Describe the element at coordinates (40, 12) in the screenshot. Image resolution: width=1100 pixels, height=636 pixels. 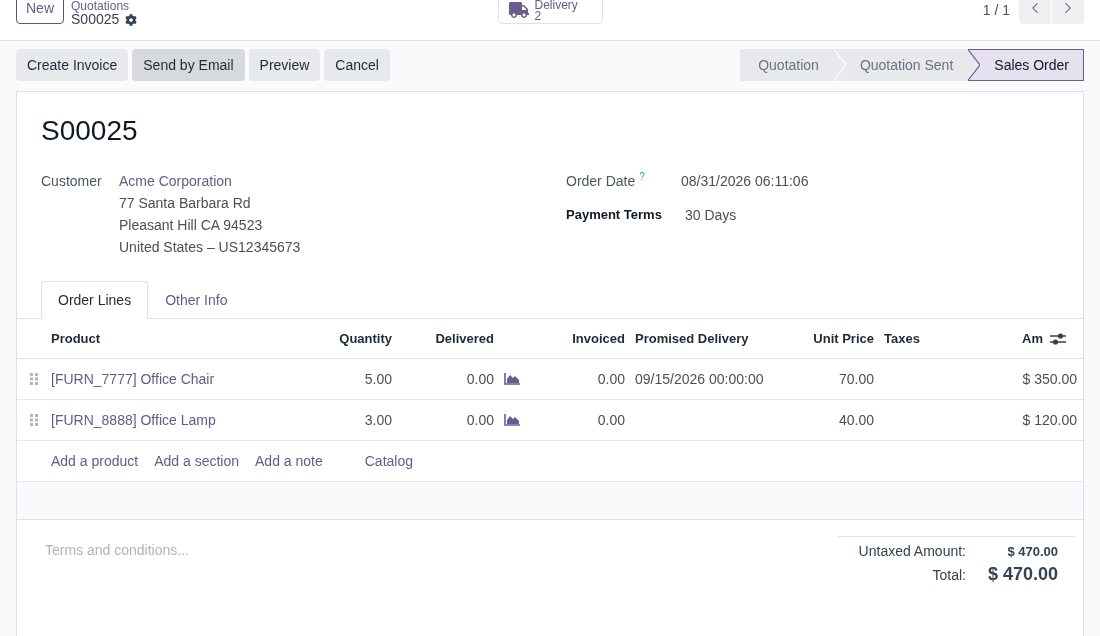
I see `new-button: New` at that location.